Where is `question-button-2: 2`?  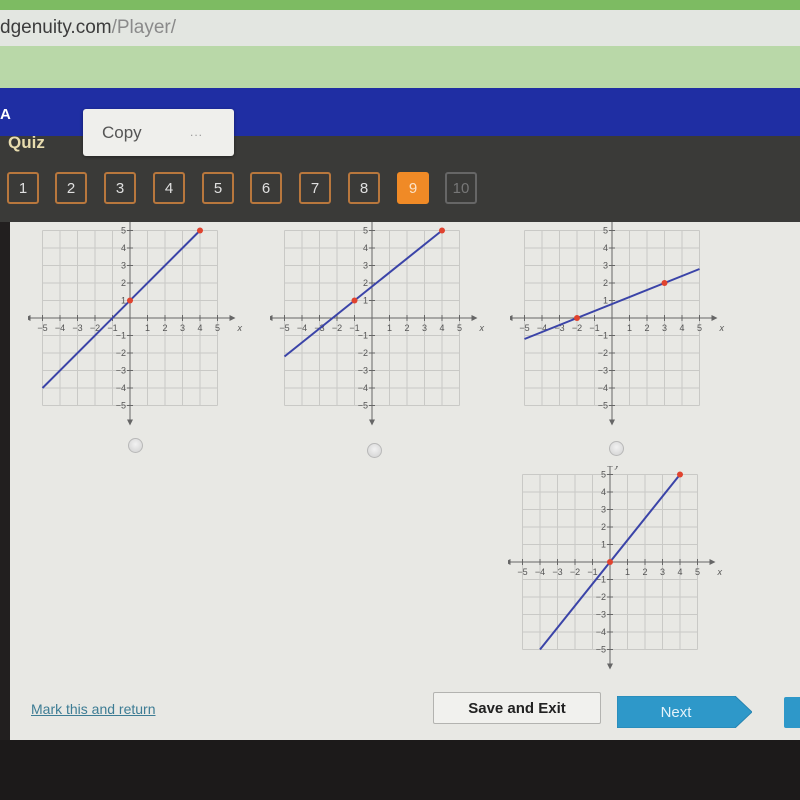 question-button-2: 2 is located at coordinates (71, 188).